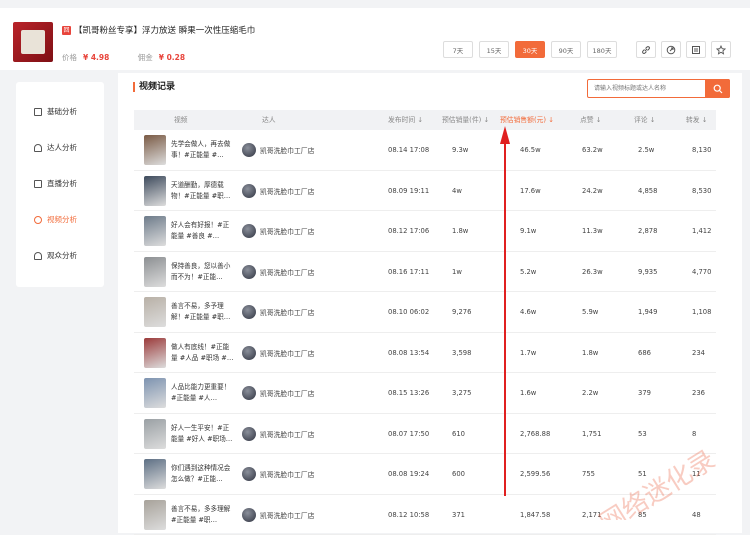  What do you see at coordinates (646, 49) in the screenshot?
I see `link-icon` at bounding box center [646, 49].